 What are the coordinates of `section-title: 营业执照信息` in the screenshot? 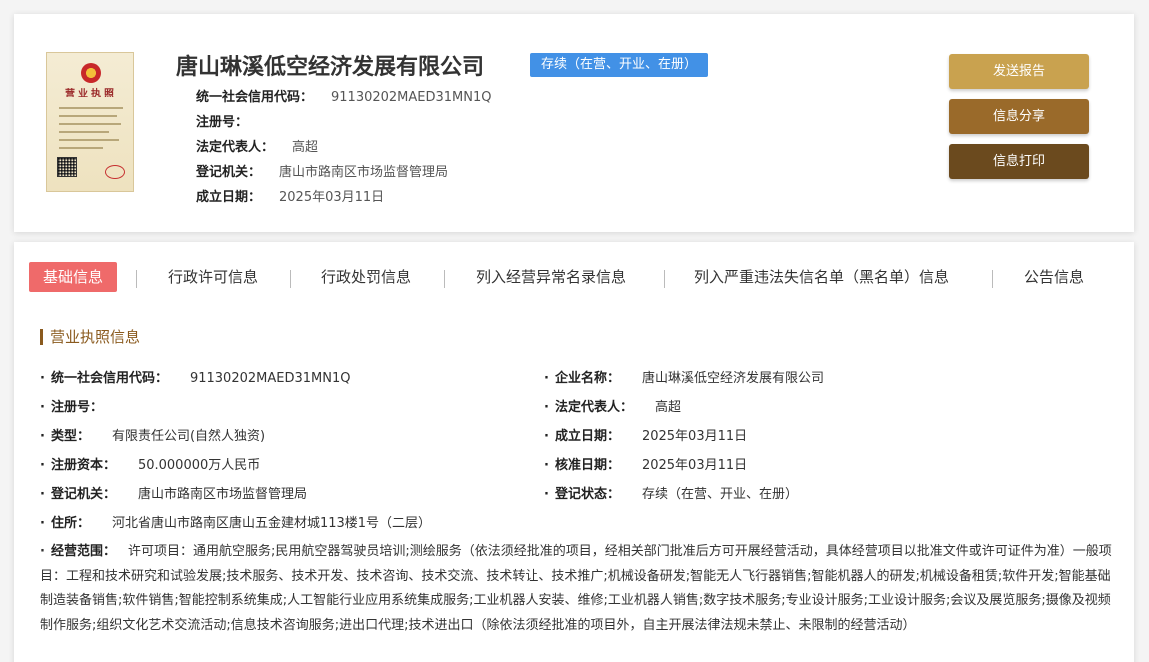 It's located at (90, 337).